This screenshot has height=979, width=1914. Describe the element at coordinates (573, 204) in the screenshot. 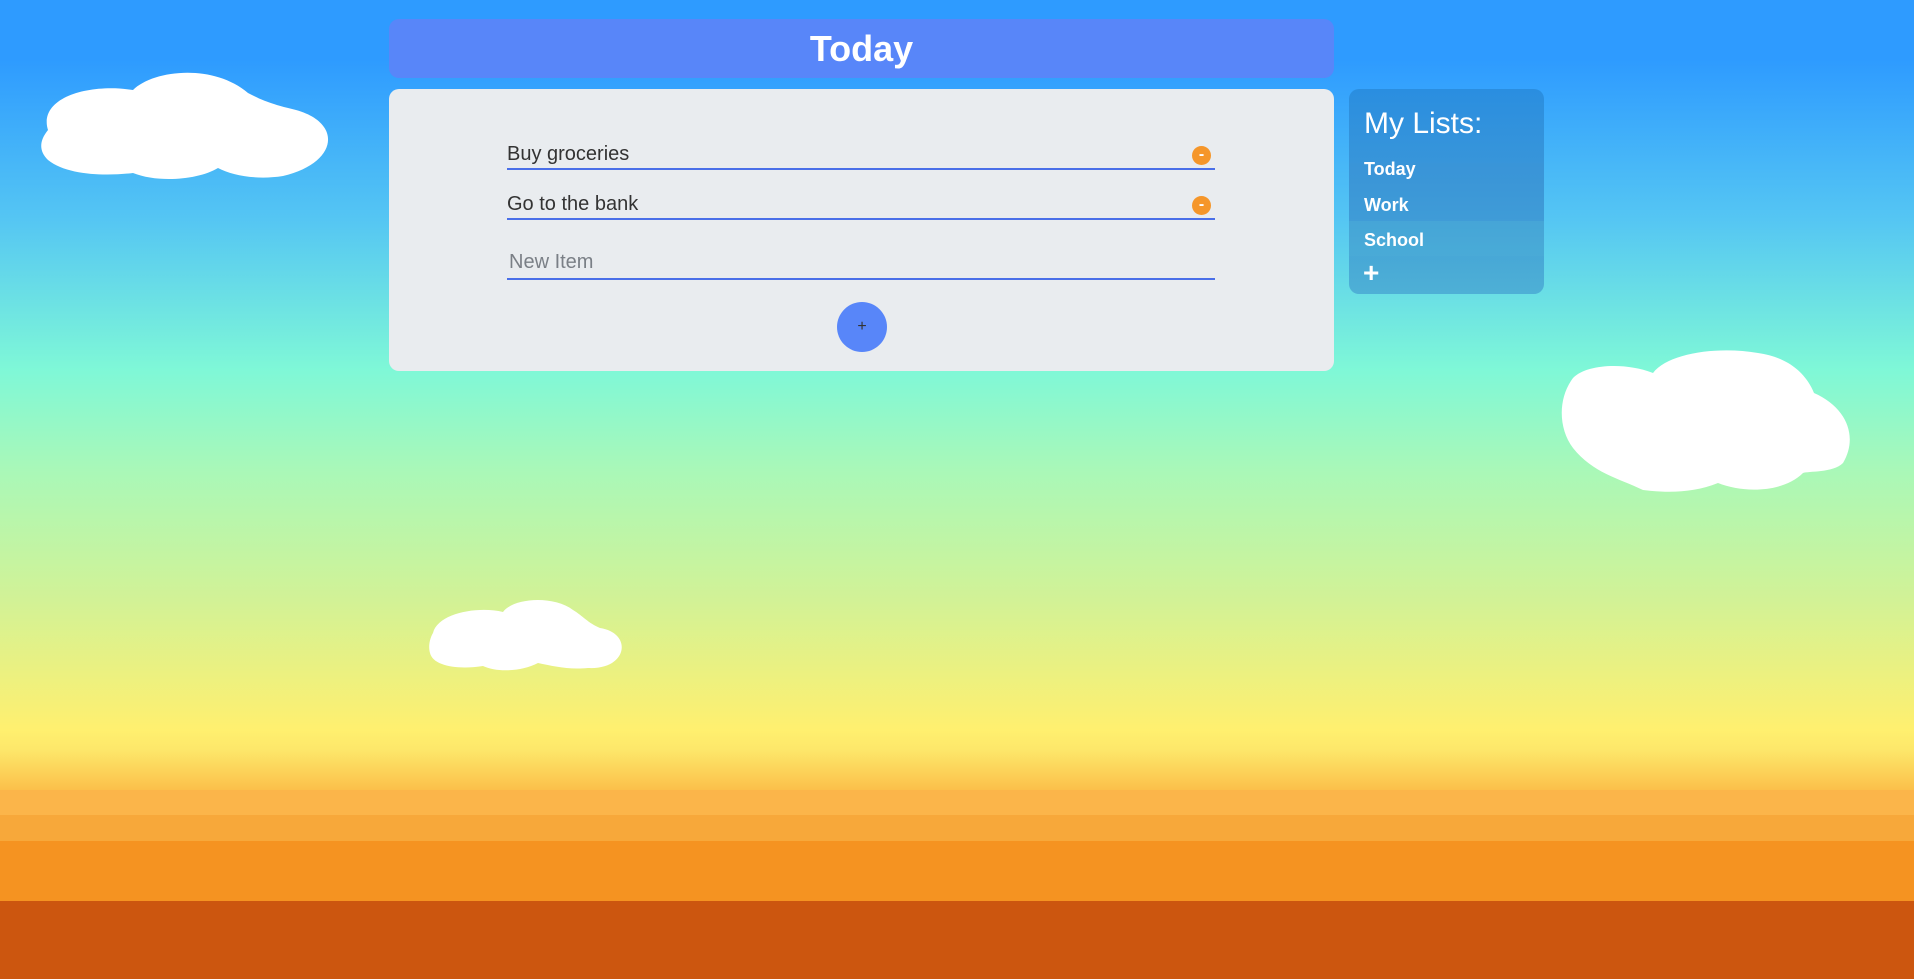

I see `list-item-label: Go to the bank` at that location.